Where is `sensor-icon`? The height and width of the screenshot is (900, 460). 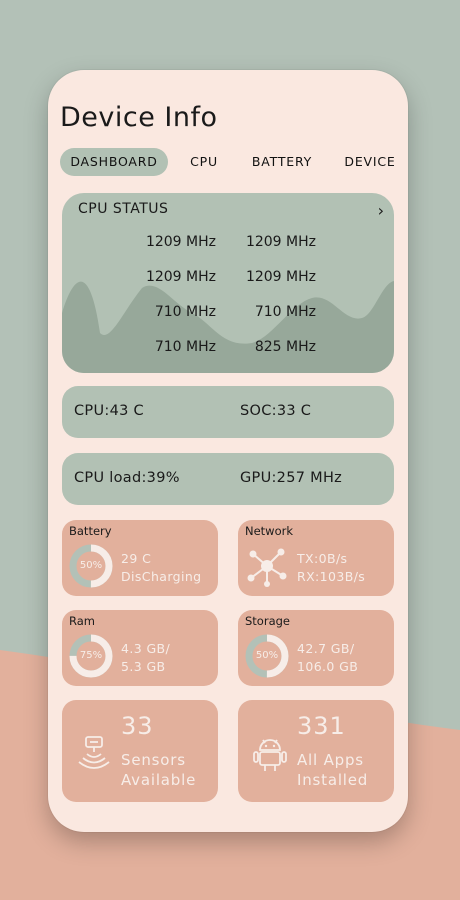 sensor-icon is located at coordinates (94, 752).